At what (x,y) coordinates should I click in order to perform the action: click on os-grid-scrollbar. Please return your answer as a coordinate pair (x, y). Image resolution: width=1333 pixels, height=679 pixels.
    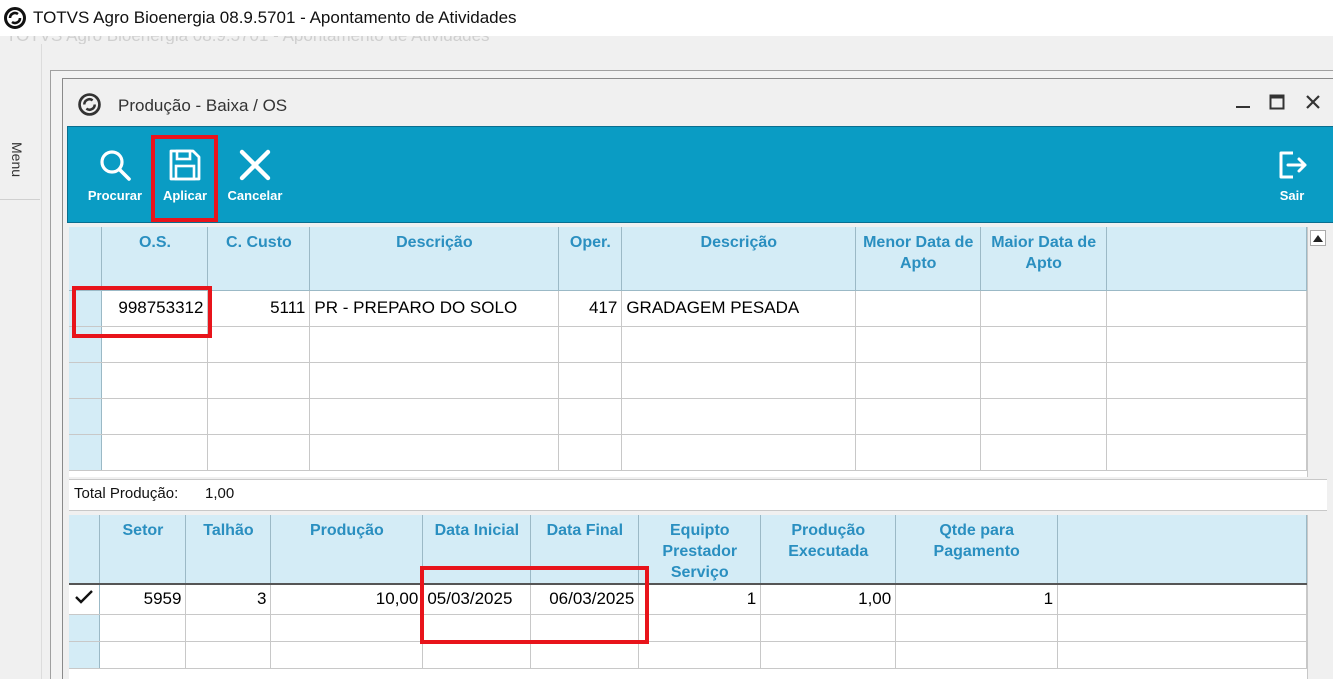
    Looking at the image, I should click on (1317, 352).